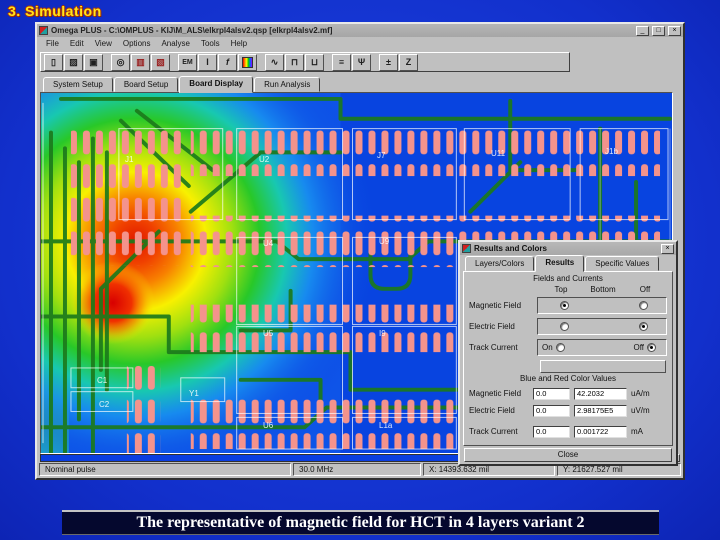 The width and height of the screenshot is (720, 540). I want to click on magnetic-red-input: 42.2032, so click(600, 393).